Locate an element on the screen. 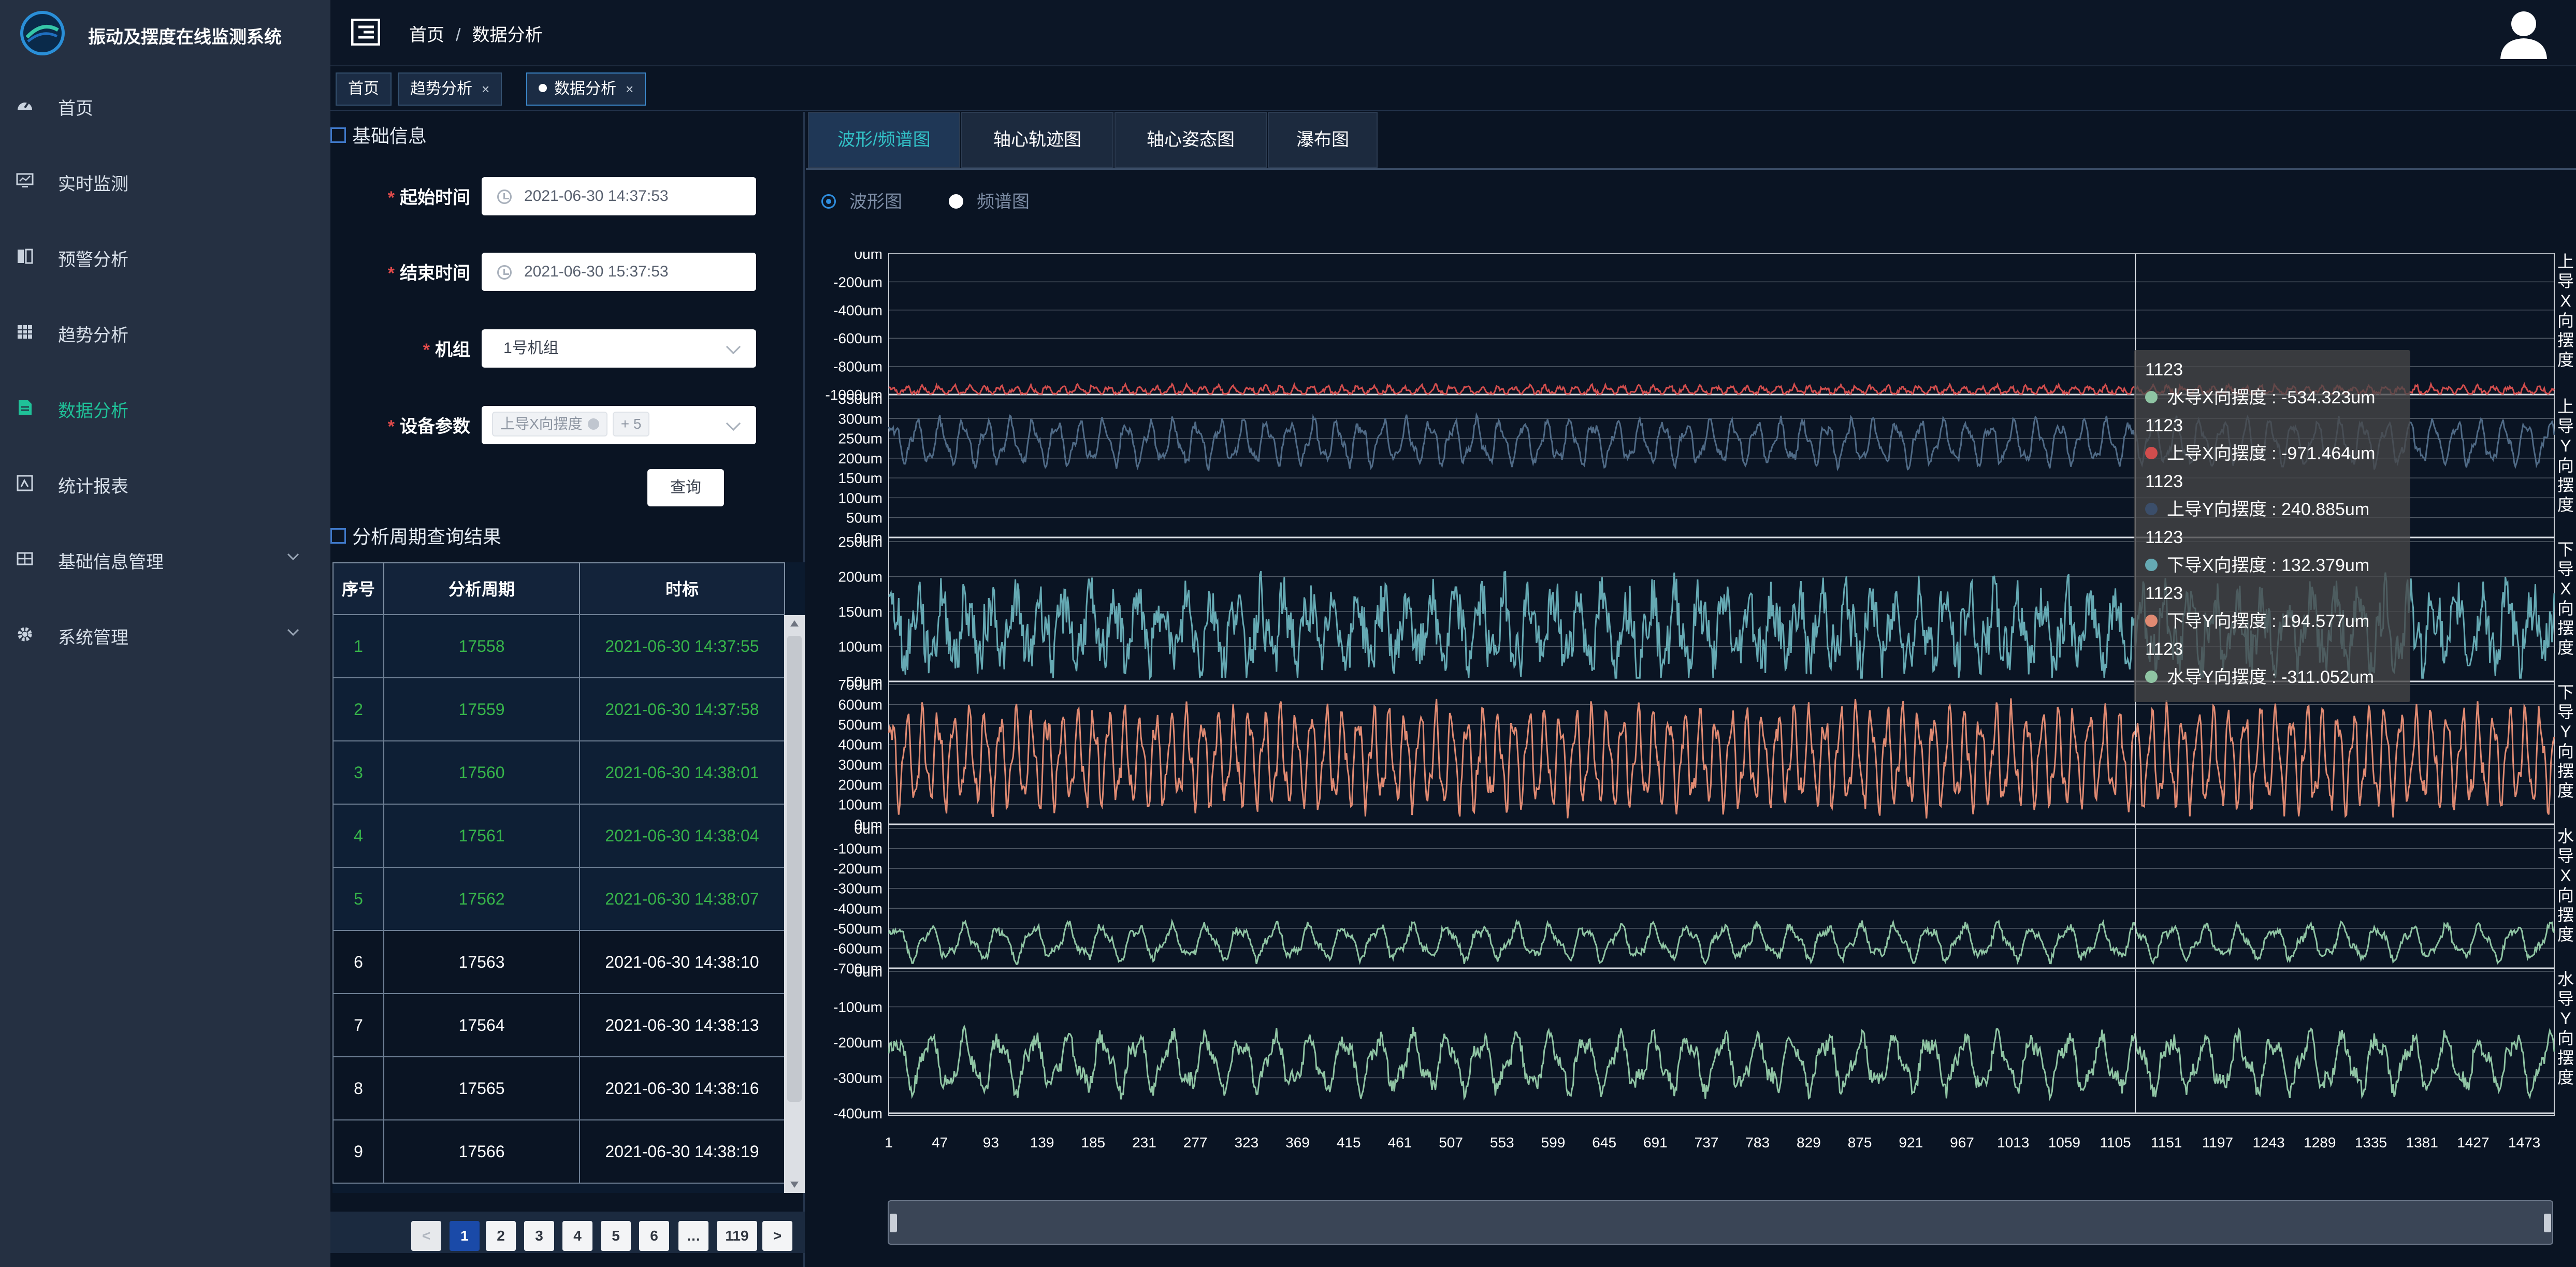 Image resolution: width=2576 pixels, height=1267 pixels. x-tick-label: 1105 is located at coordinates (2115, 1142).